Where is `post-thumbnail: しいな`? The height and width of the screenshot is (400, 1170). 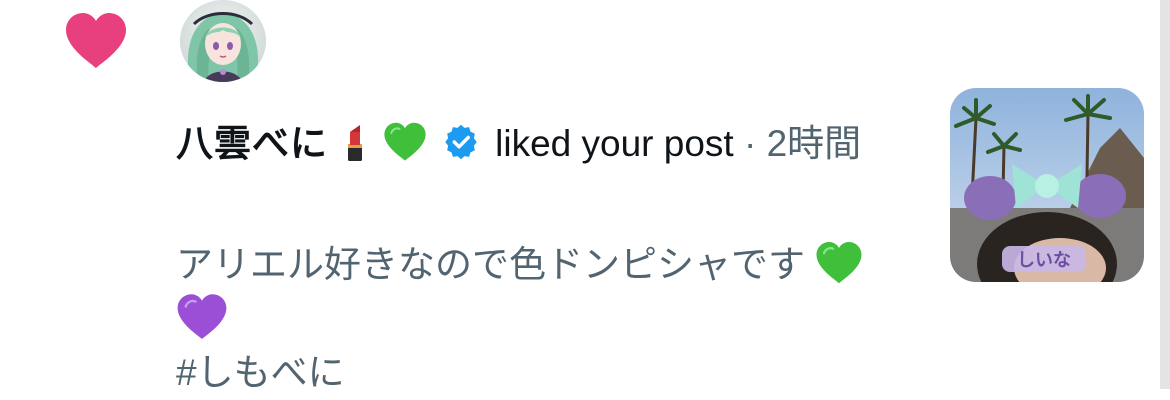
post-thumbnail: しいな is located at coordinates (1047, 185).